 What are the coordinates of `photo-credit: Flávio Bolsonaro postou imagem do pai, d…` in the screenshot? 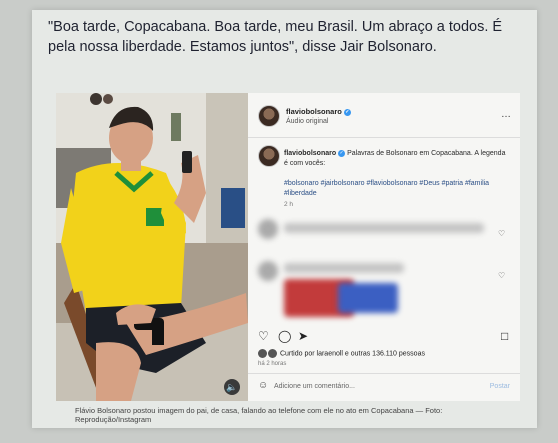 It's located at (259, 415).